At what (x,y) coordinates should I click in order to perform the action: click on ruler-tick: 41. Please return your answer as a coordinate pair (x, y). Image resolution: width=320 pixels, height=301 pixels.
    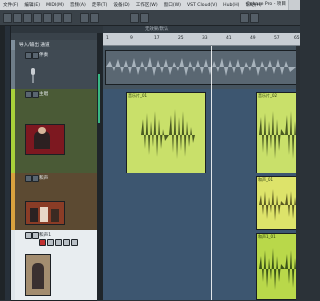
    Looking at the image, I should click on (229, 38).